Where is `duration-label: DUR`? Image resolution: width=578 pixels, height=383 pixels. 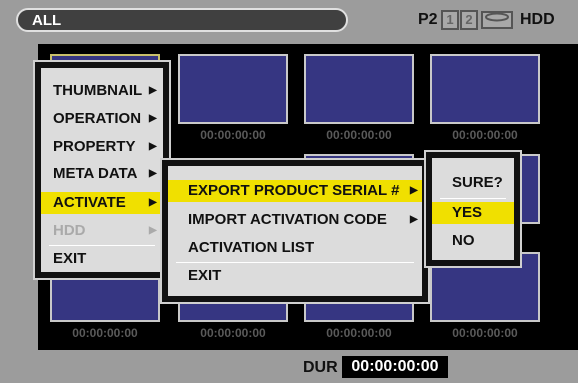
duration-label: DUR is located at coordinates (320, 367).